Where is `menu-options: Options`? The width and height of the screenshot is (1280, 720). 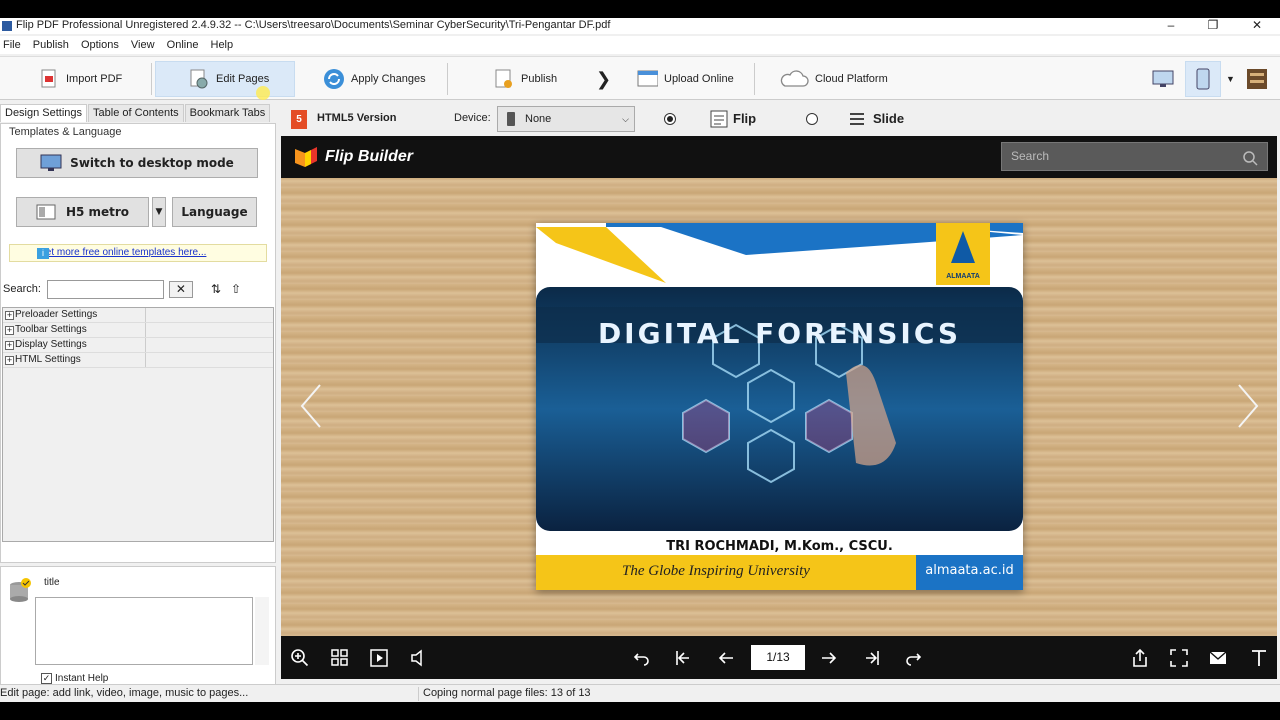 menu-options: Options is located at coordinates (101, 45).